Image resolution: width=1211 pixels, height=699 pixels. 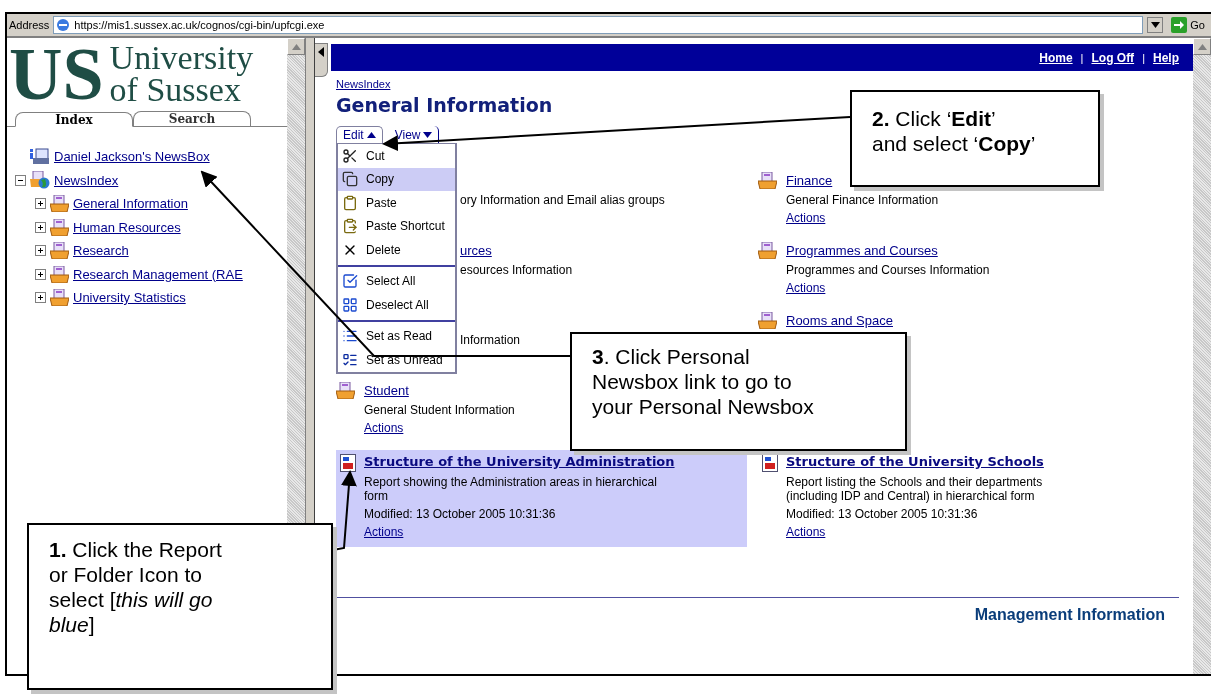 I want to click on tree-link: University Statistics, so click(x=129, y=298).